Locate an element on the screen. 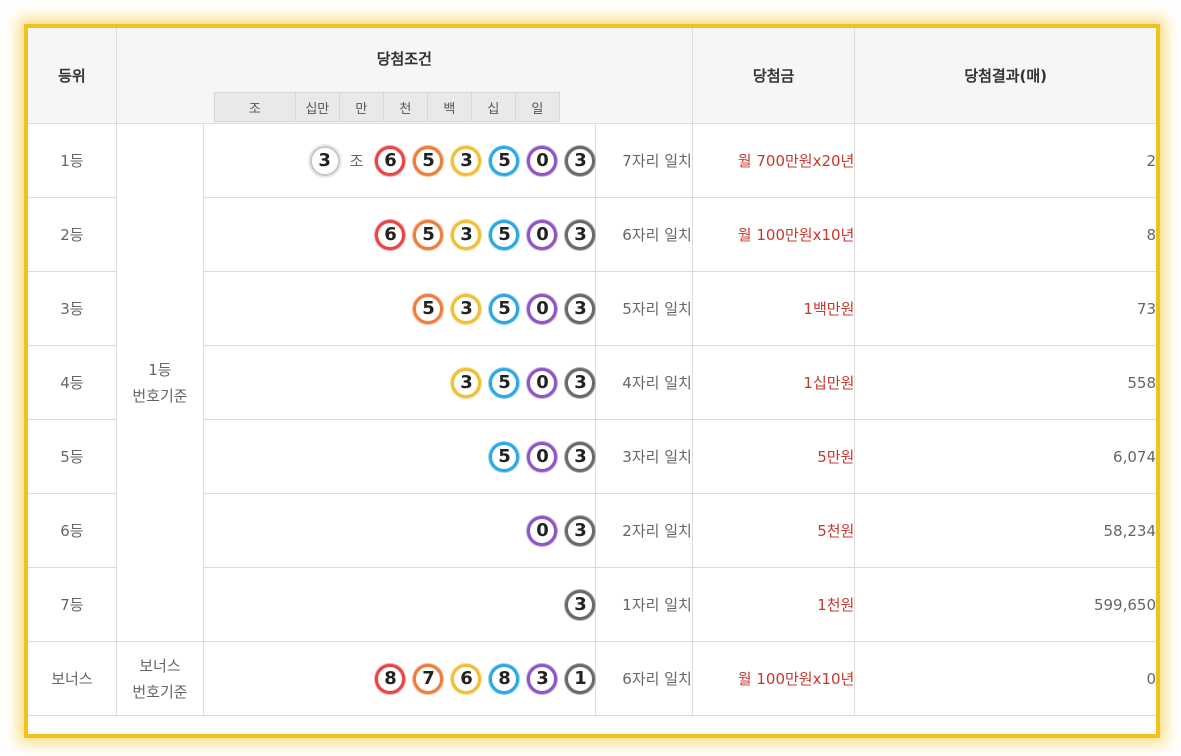  ball-row: 5 3 5 0 3 is located at coordinates (500, 308).